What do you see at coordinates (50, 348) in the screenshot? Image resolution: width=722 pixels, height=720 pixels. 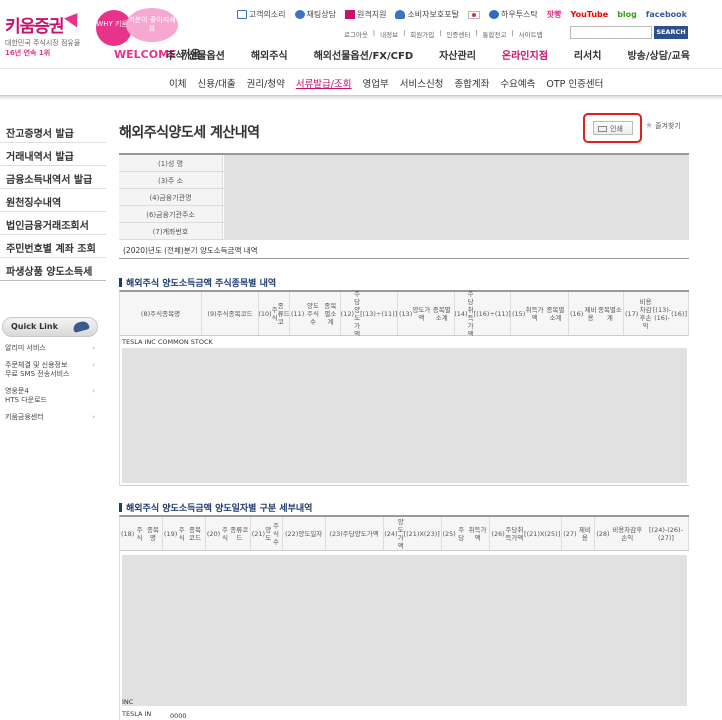 I see `quick-link-alarm: 알리미 서비스` at bounding box center [50, 348].